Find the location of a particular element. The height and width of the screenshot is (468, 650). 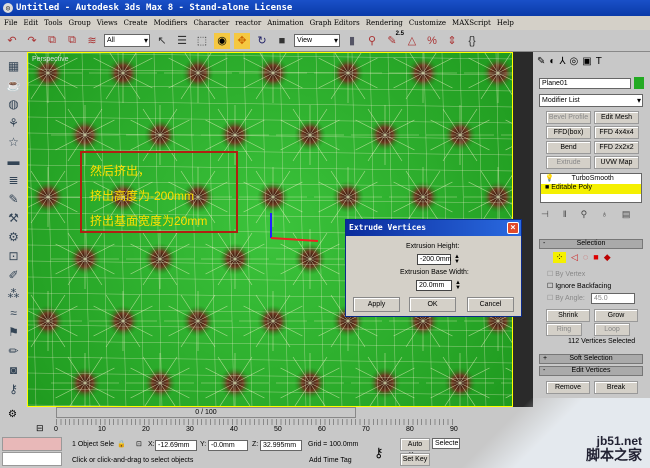

remove-button: Remove is located at coordinates (568, 387).